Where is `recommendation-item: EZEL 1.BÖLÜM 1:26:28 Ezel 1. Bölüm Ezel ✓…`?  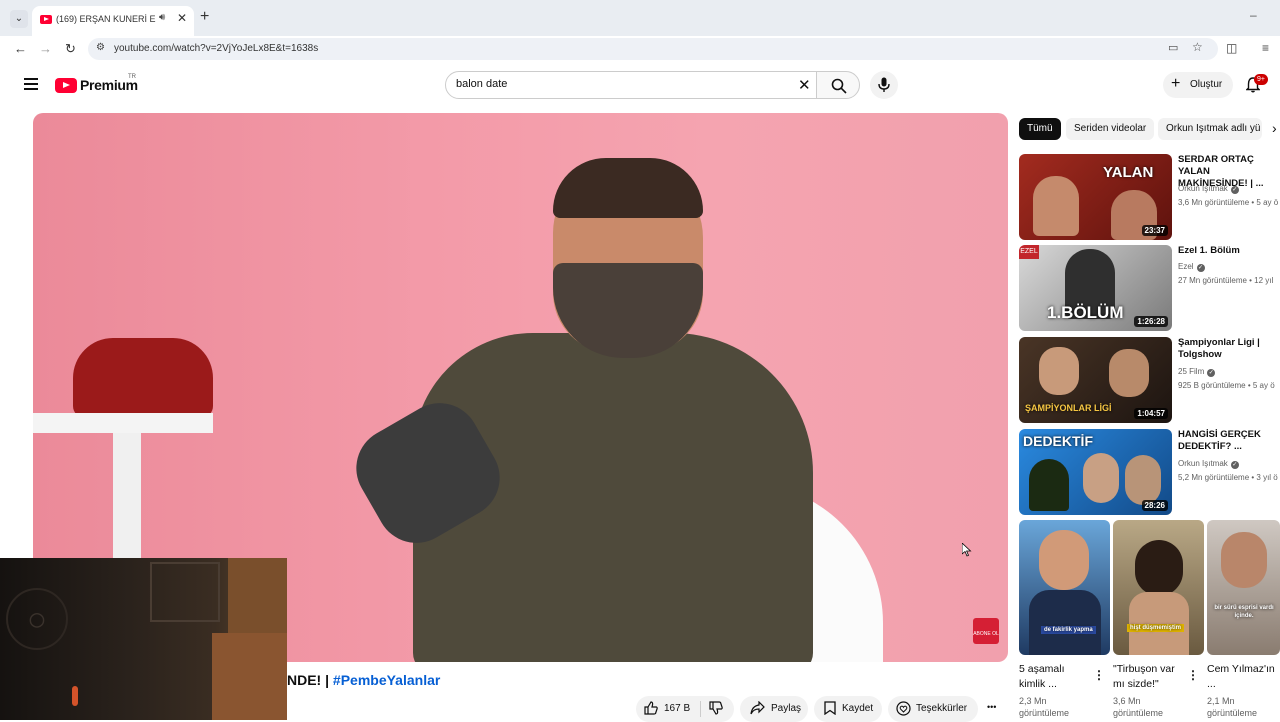
recommendation-item: EZEL 1.BÖLÜM 1:26:28 Ezel 1. Bölüm Ezel ✓… is located at coordinates (1149, 288).